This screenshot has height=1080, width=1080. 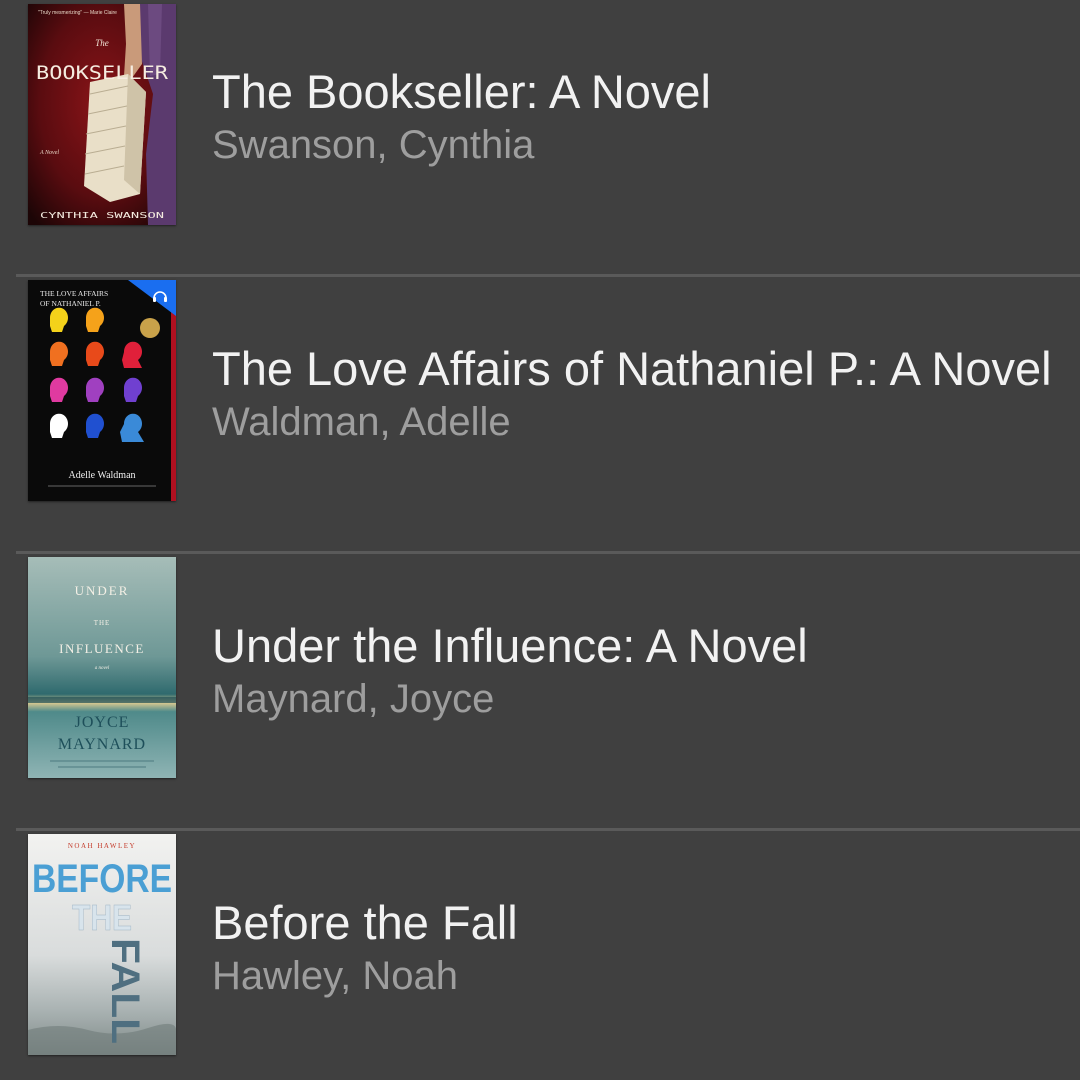 What do you see at coordinates (101, 475) in the screenshot?
I see `cover-author: Adelle Waldman` at bounding box center [101, 475].